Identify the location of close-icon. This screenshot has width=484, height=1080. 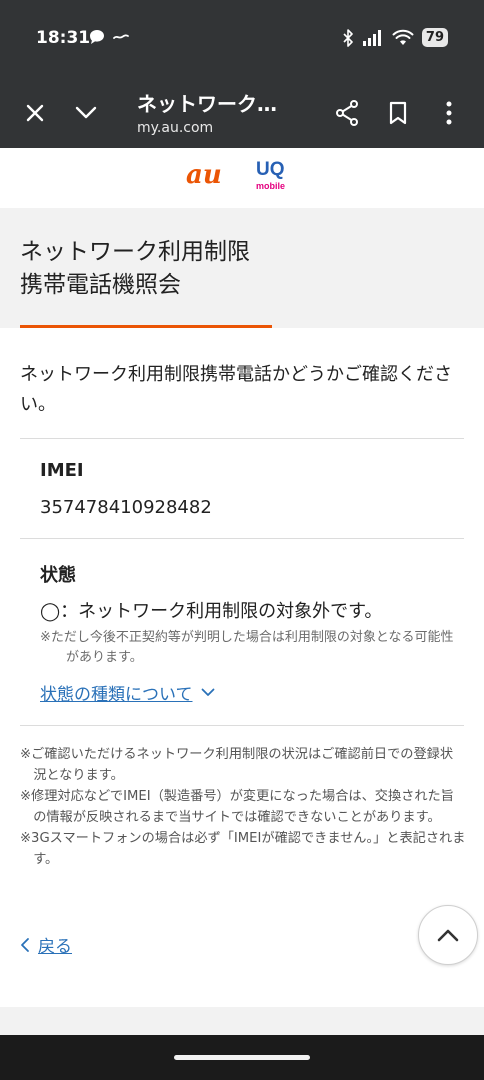
(35, 113).